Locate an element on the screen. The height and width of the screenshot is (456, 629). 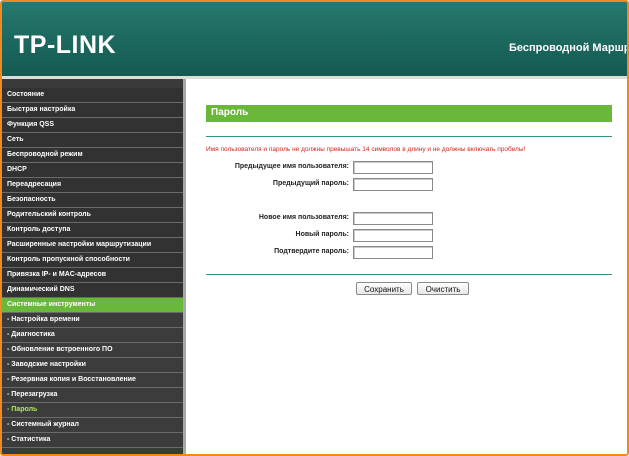
sidebar-item-network: Сеть is located at coordinates (92, 140).